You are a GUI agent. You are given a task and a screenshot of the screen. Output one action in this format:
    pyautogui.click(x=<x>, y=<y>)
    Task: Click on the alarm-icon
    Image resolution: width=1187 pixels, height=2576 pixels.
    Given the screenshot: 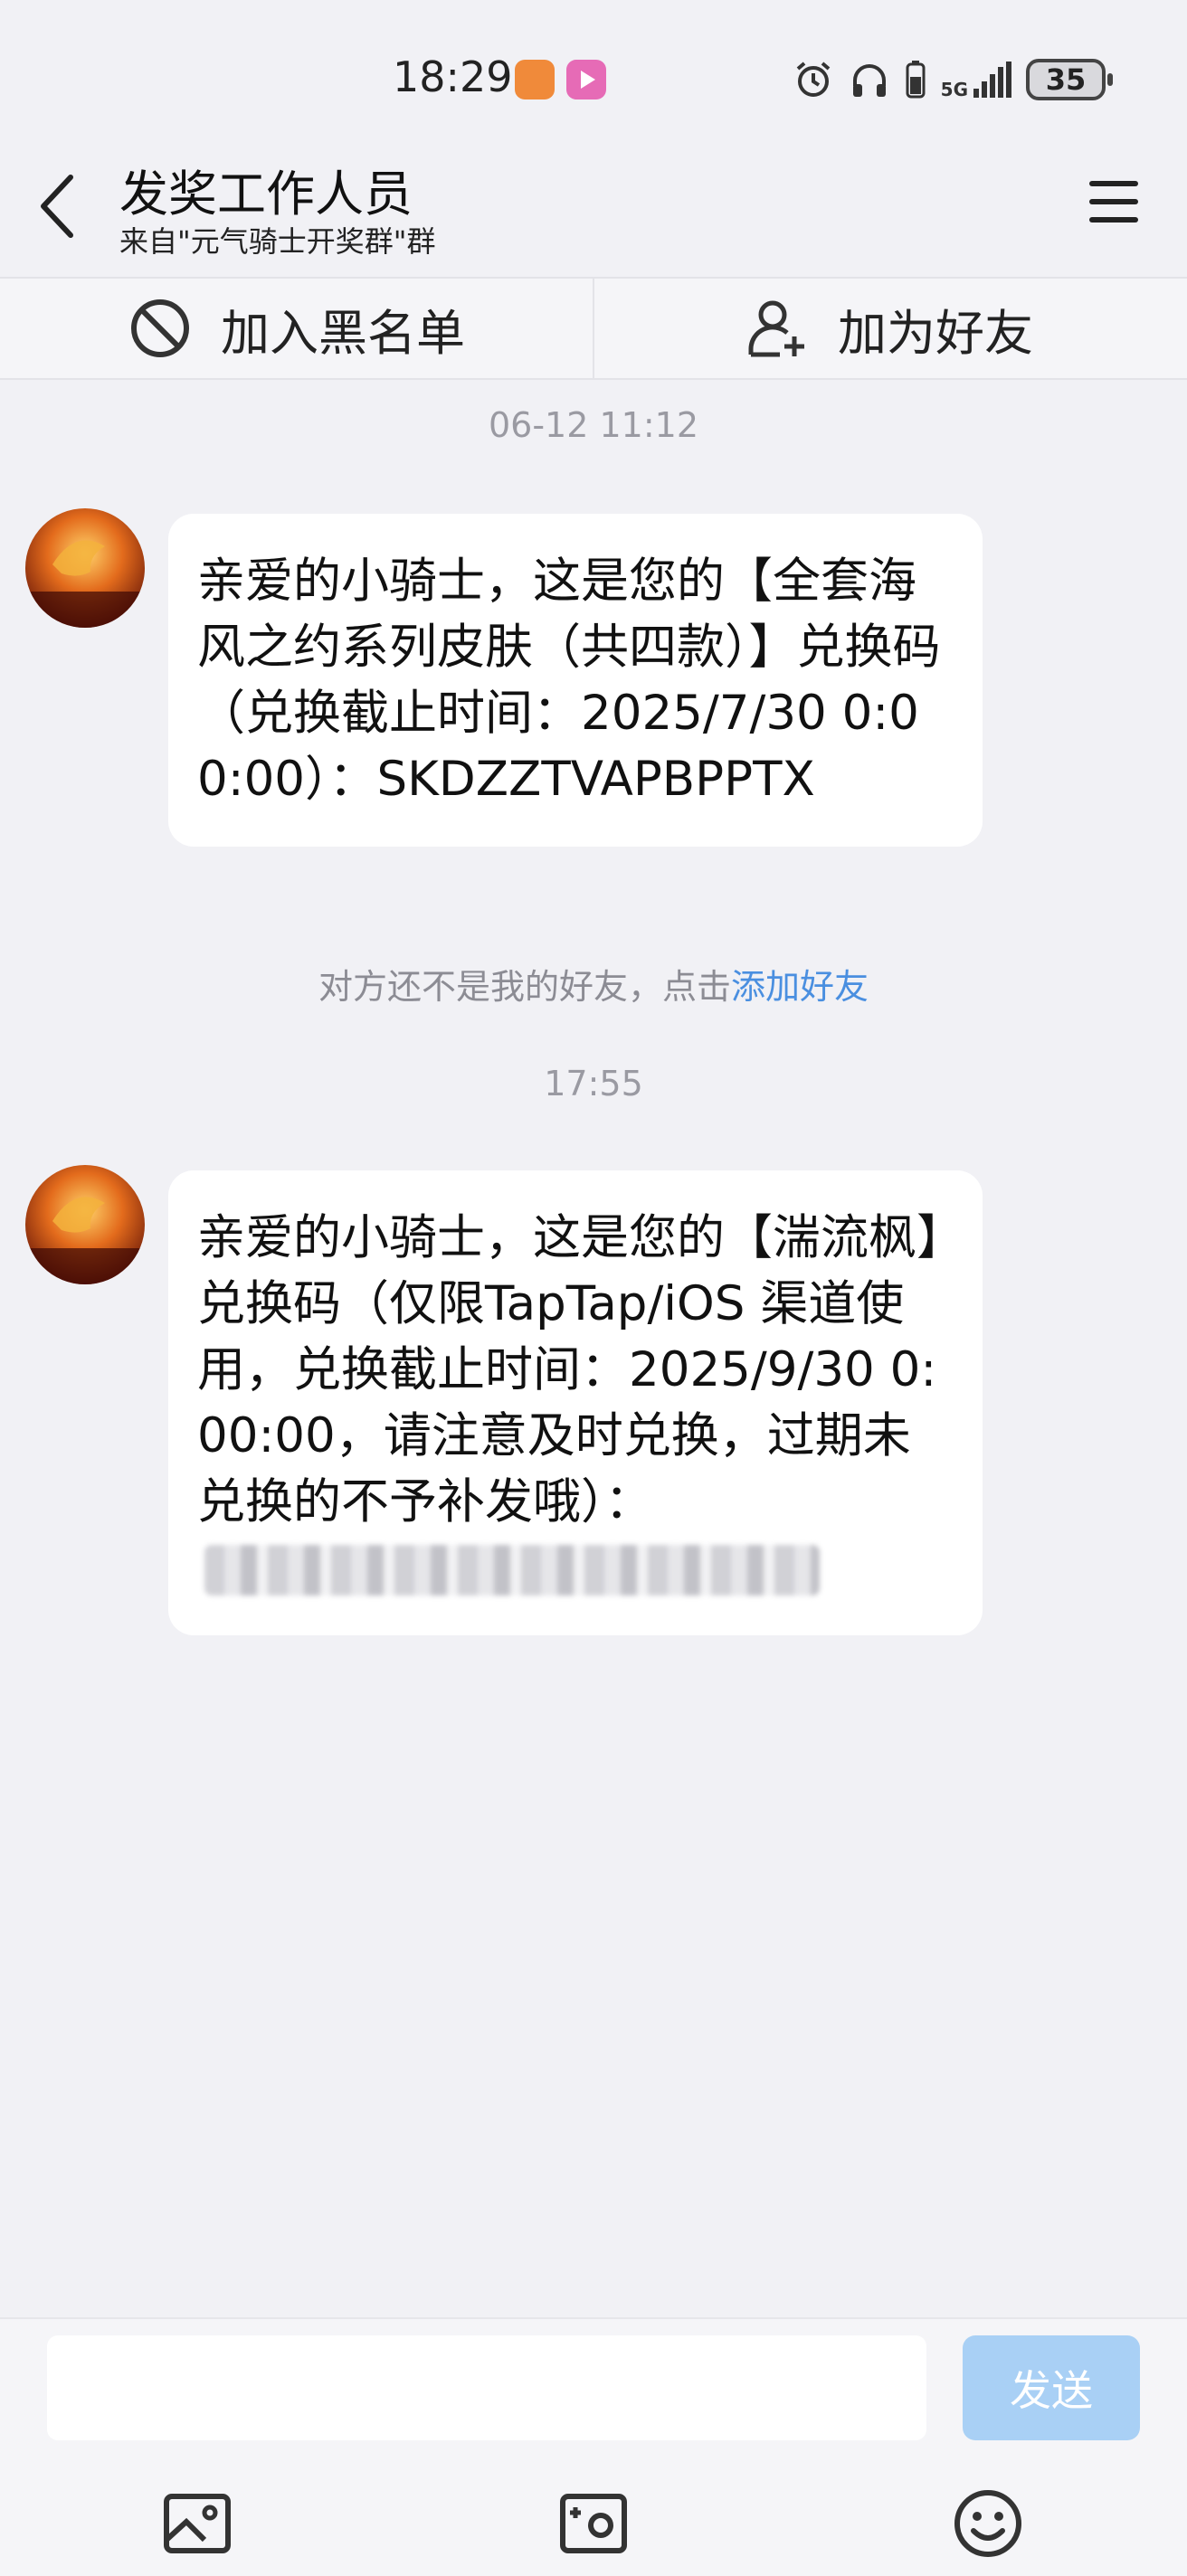 What is the action you would take?
    pyautogui.click(x=813, y=80)
    